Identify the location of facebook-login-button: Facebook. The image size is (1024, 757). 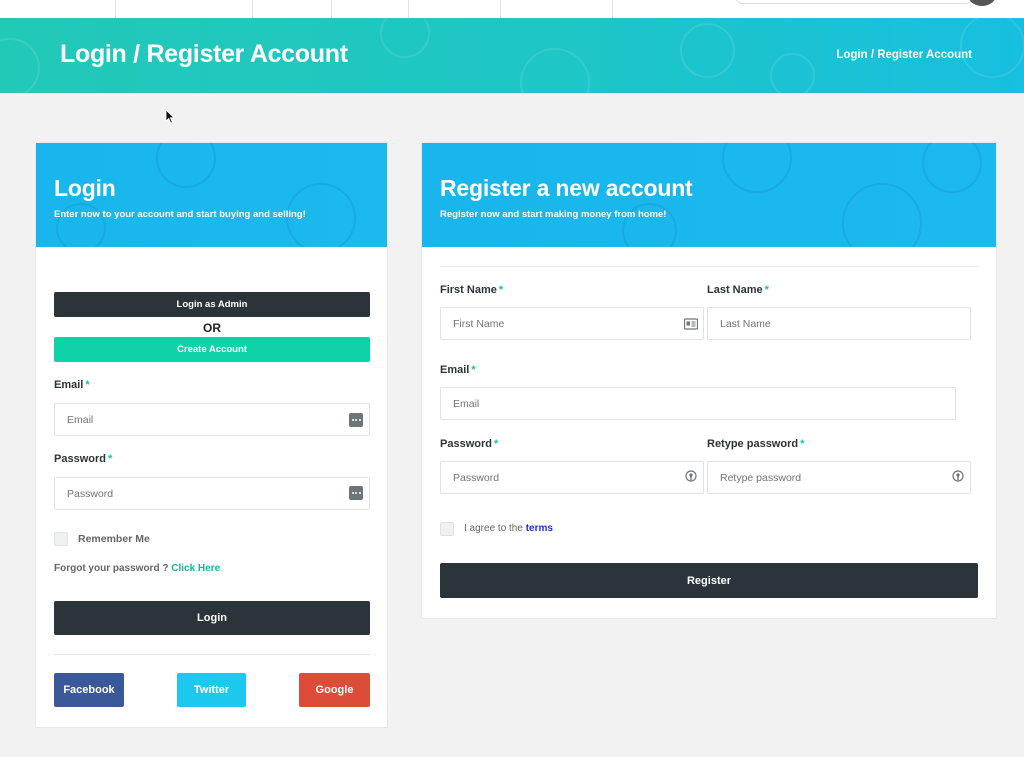
(89, 690).